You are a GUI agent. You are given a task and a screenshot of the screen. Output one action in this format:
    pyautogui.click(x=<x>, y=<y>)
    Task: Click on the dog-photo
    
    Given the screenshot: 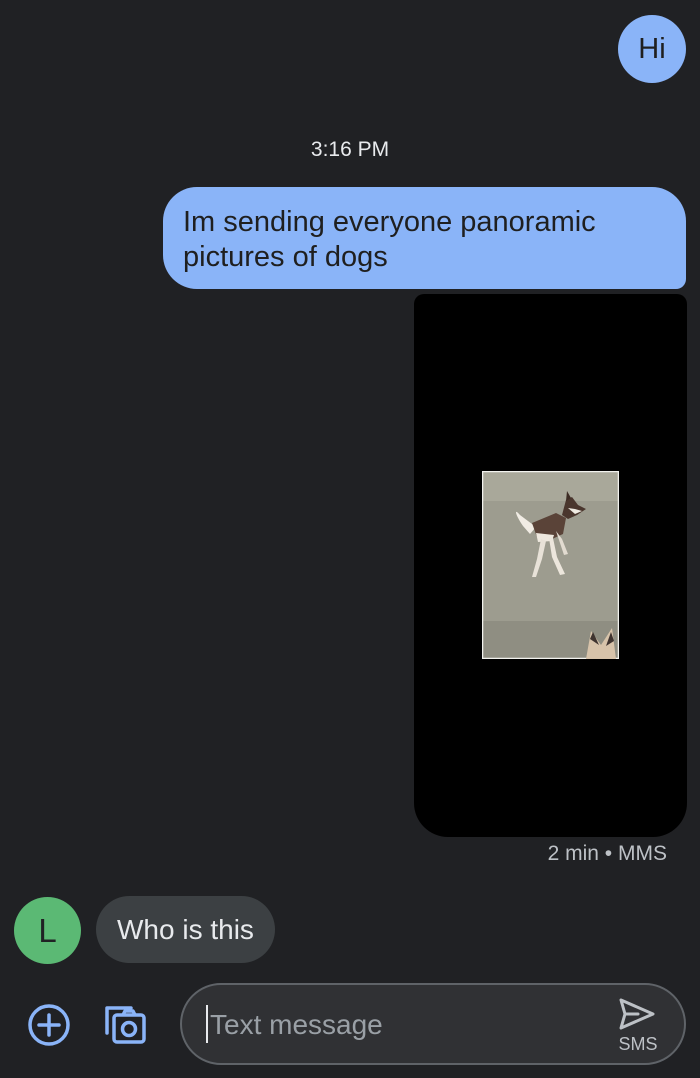 What is the action you would take?
    pyautogui.click(x=550, y=565)
    